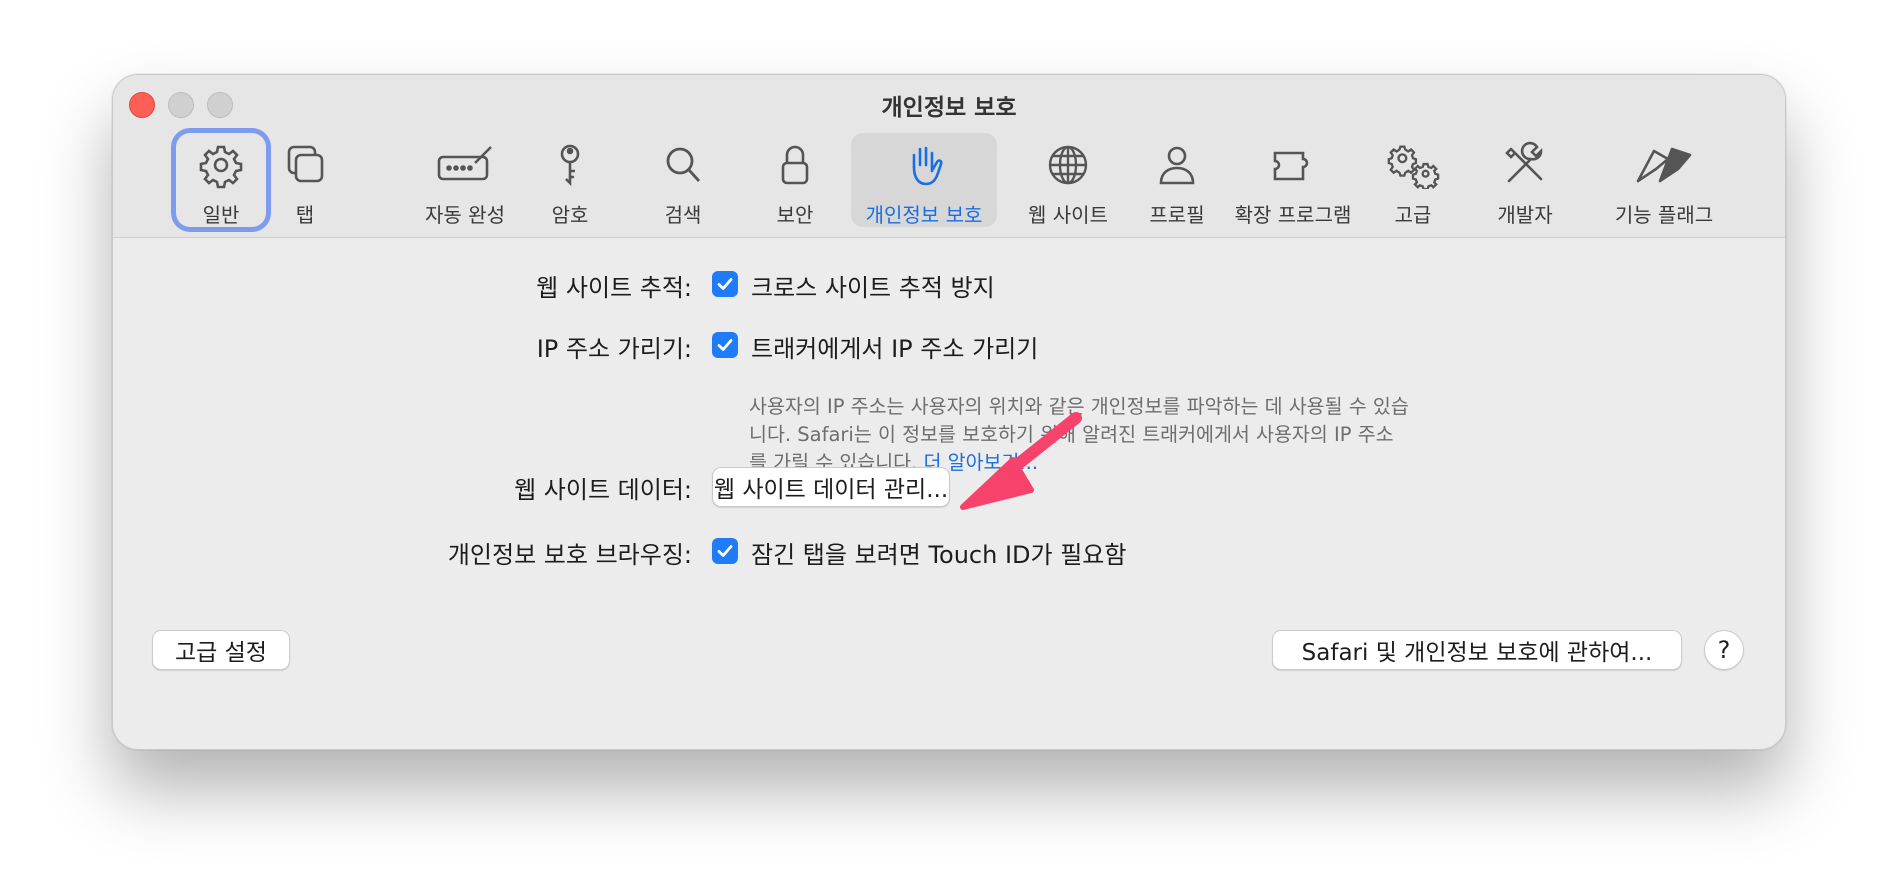 This screenshot has width=1896, height=896. What do you see at coordinates (465, 215) in the screenshot?
I see `tab-label: 자동 완성` at bounding box center [465, 215].